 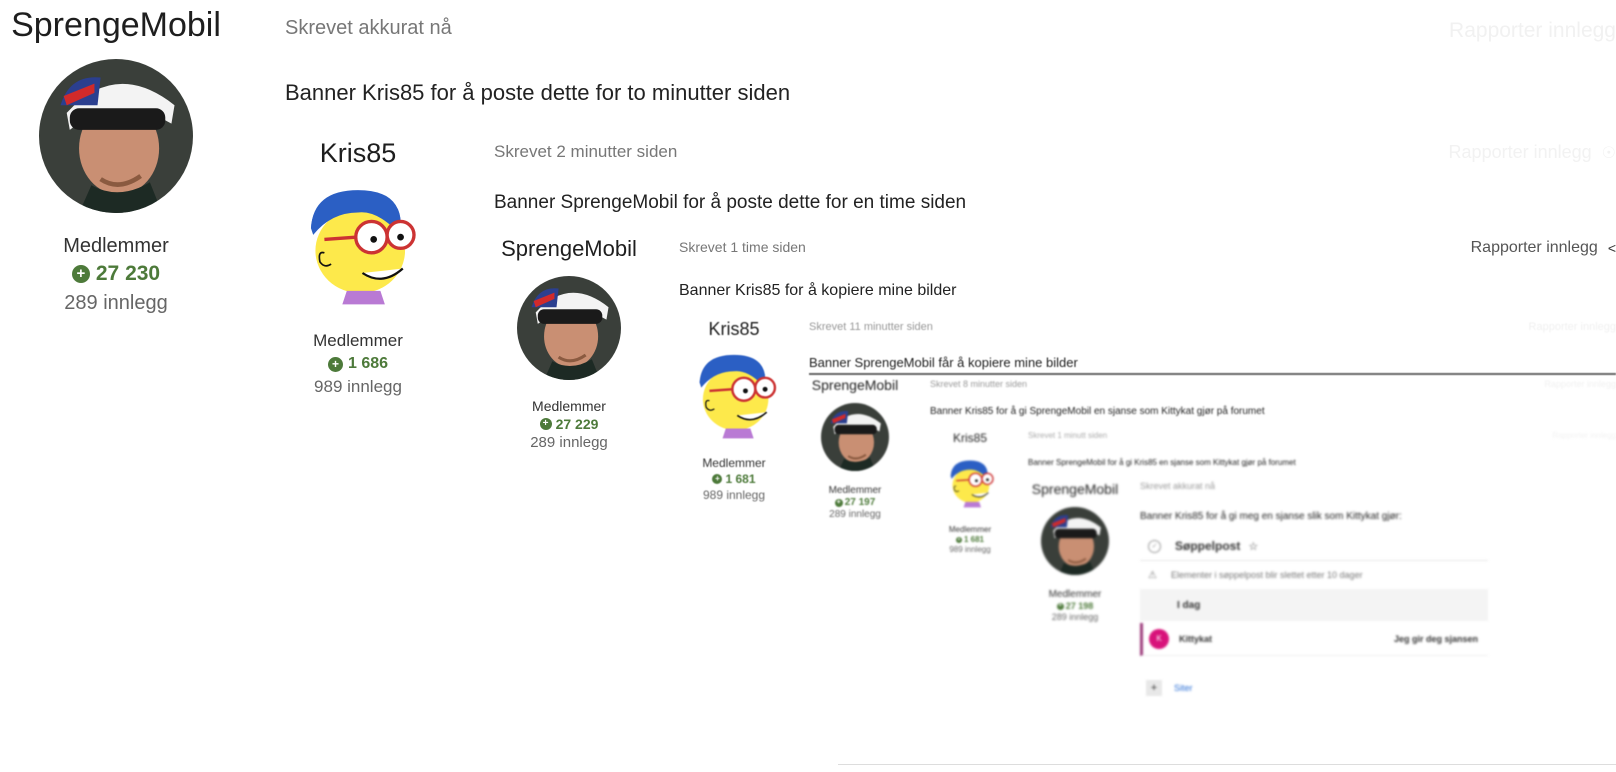 I want to click on reputation: +27 229, so click(x=568, y=424).